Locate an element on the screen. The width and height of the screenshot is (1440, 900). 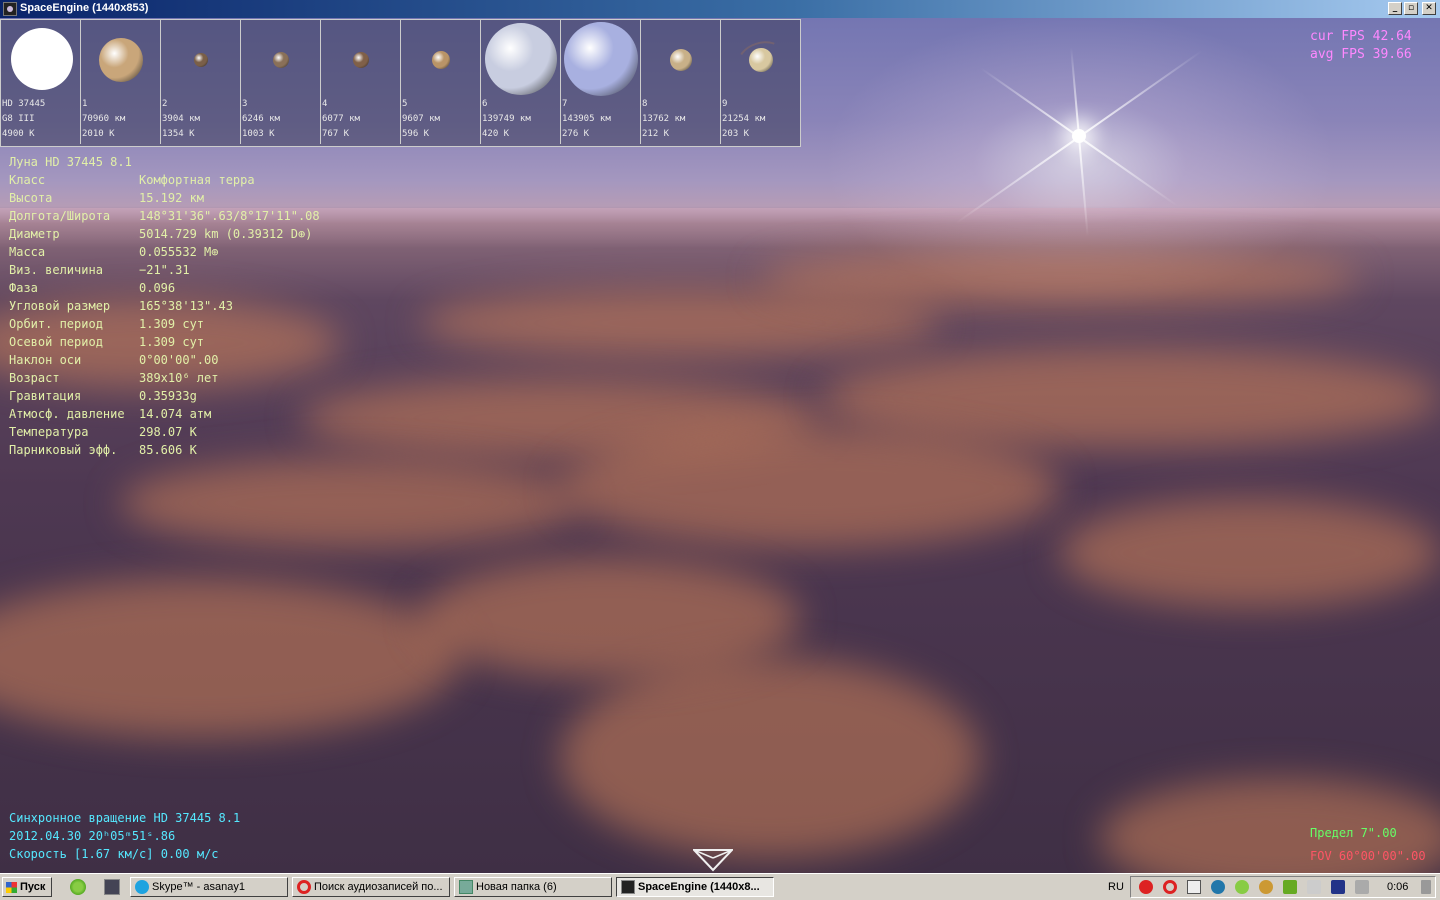
navigation-arrow-icon is located at coordinates (713, 860).